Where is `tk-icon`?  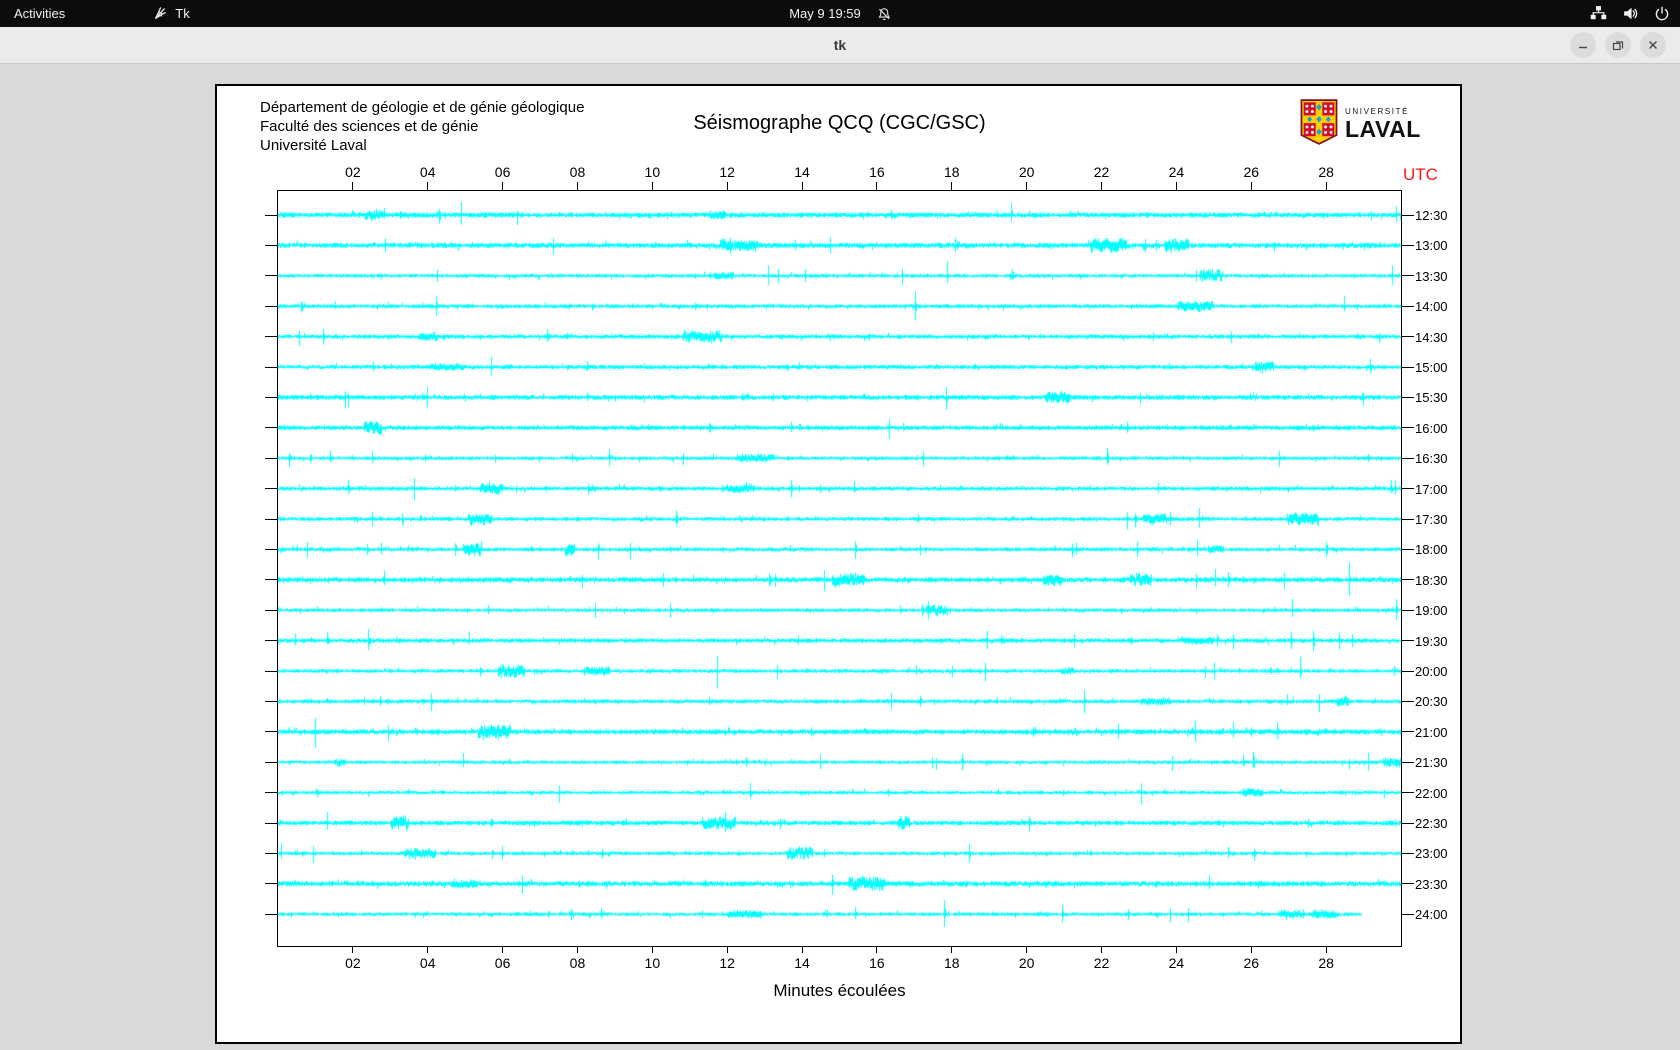
tk-icon is located at coordinates (160, 13).